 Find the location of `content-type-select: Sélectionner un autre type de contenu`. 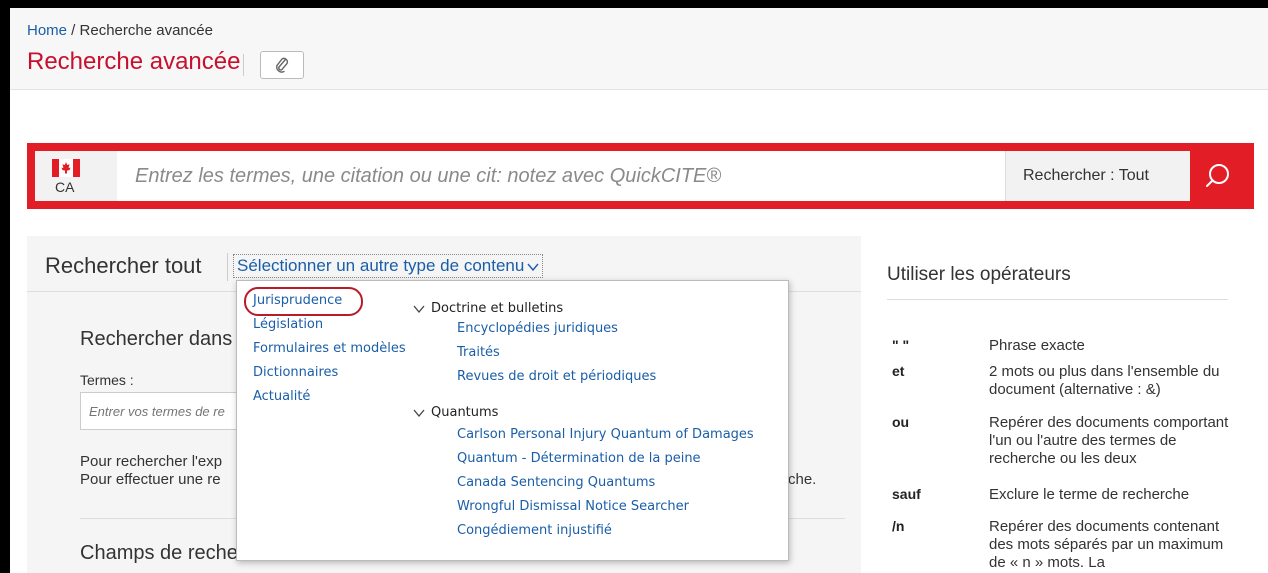

content-type-select: Sélectionner un autre type de contenu is located at coordinates (388, 266).